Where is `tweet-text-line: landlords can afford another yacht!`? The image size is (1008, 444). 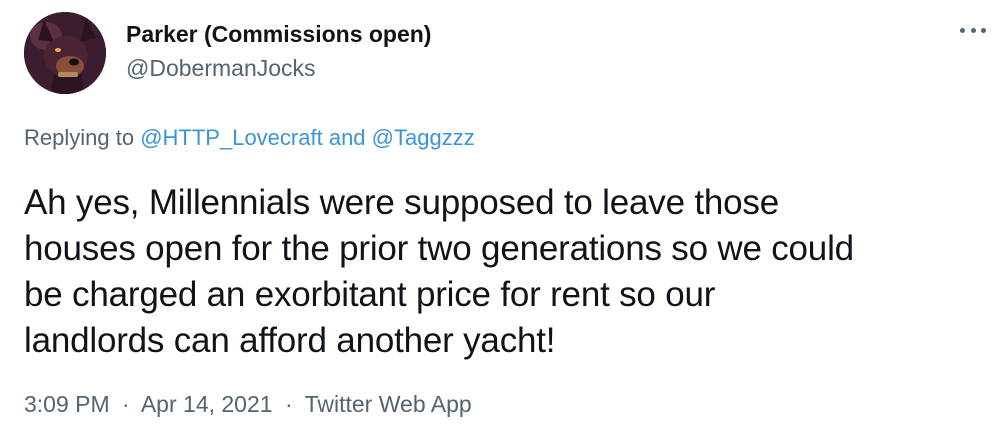
tweet-text-line: landlords can afford another yacht! is located at coordinates (290, 340).